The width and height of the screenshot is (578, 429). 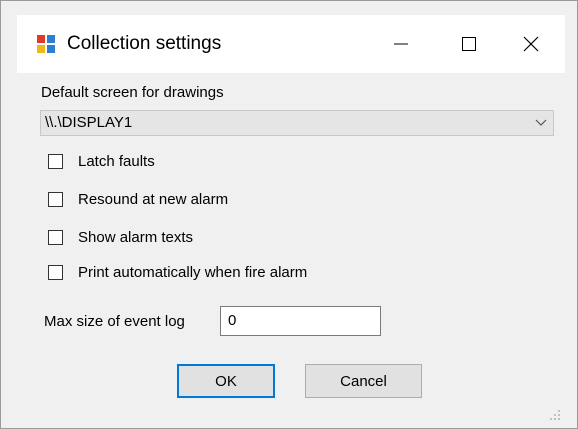 I want to click on event-log-size-value: 0, so click(x=232, y=320).